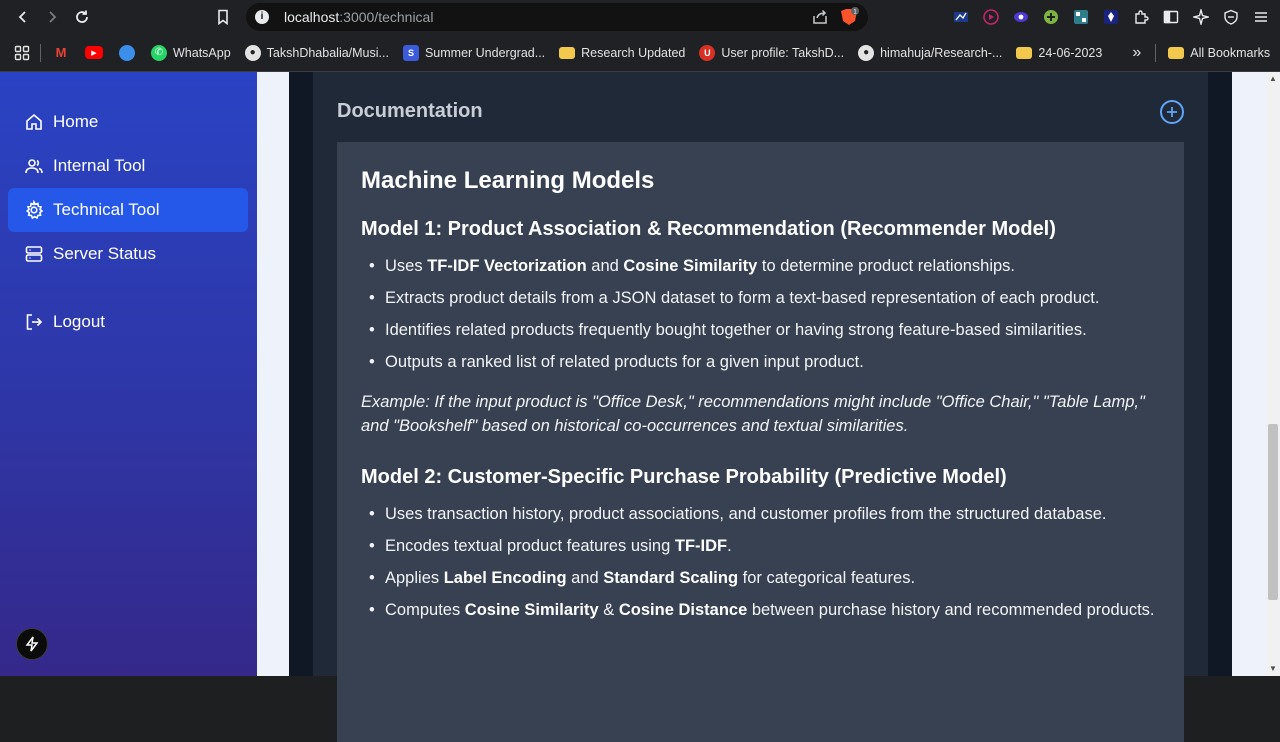 The width and height of the screenshot is (1280, 742). Describe the element at coordinates (252, 52) in the screenshot. I see `github-icon: ●` at that location.